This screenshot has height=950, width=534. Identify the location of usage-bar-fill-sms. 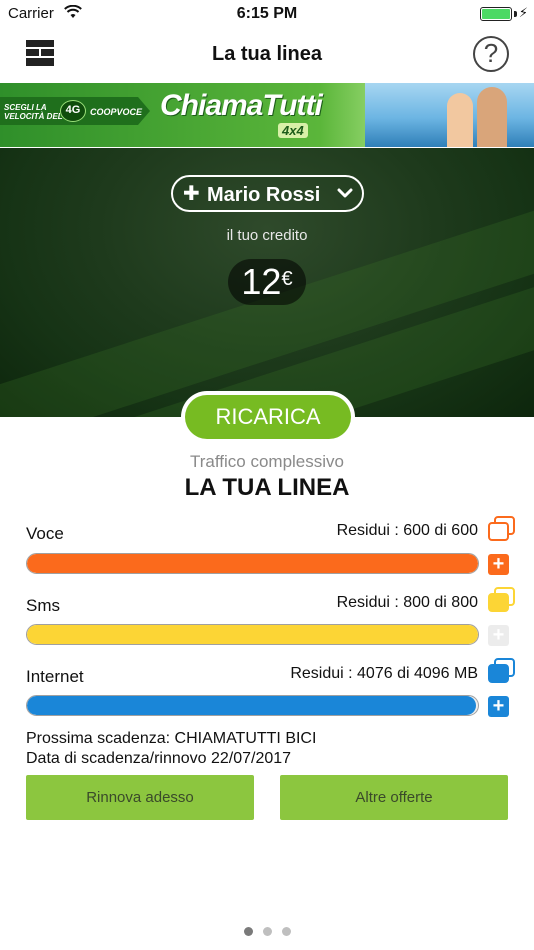
(252, 634).